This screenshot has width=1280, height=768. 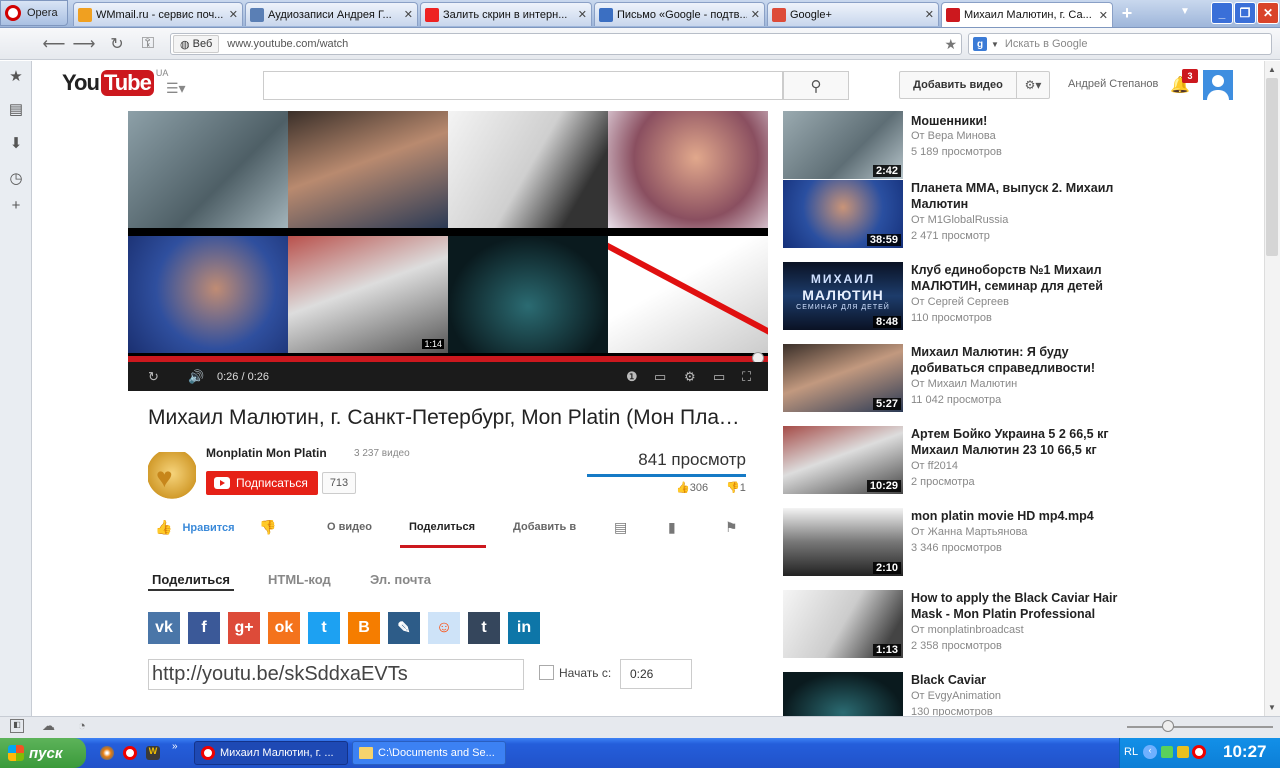 What do you see at coordinates (843, 296) in the screenshot?
I see `related-video-thumbnail: МИХАИЛ МАЛЮТИН СЕМИНАР ДЛЯ ДЕТЕЙ 8:48` at bounding box center [843, 296].